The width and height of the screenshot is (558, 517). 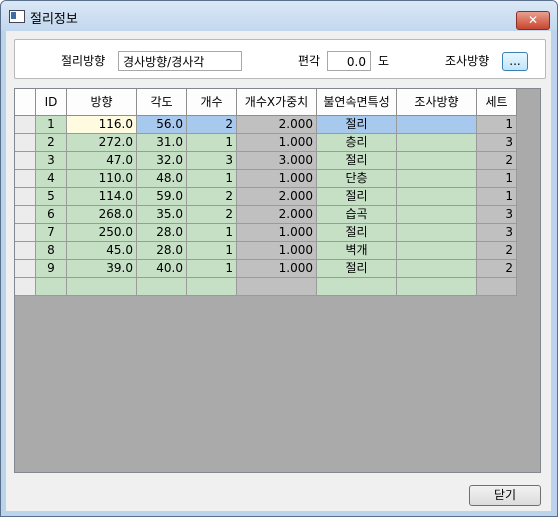 I want to click on grid-cell-angle: 40.0, so click(x=162, y=269).